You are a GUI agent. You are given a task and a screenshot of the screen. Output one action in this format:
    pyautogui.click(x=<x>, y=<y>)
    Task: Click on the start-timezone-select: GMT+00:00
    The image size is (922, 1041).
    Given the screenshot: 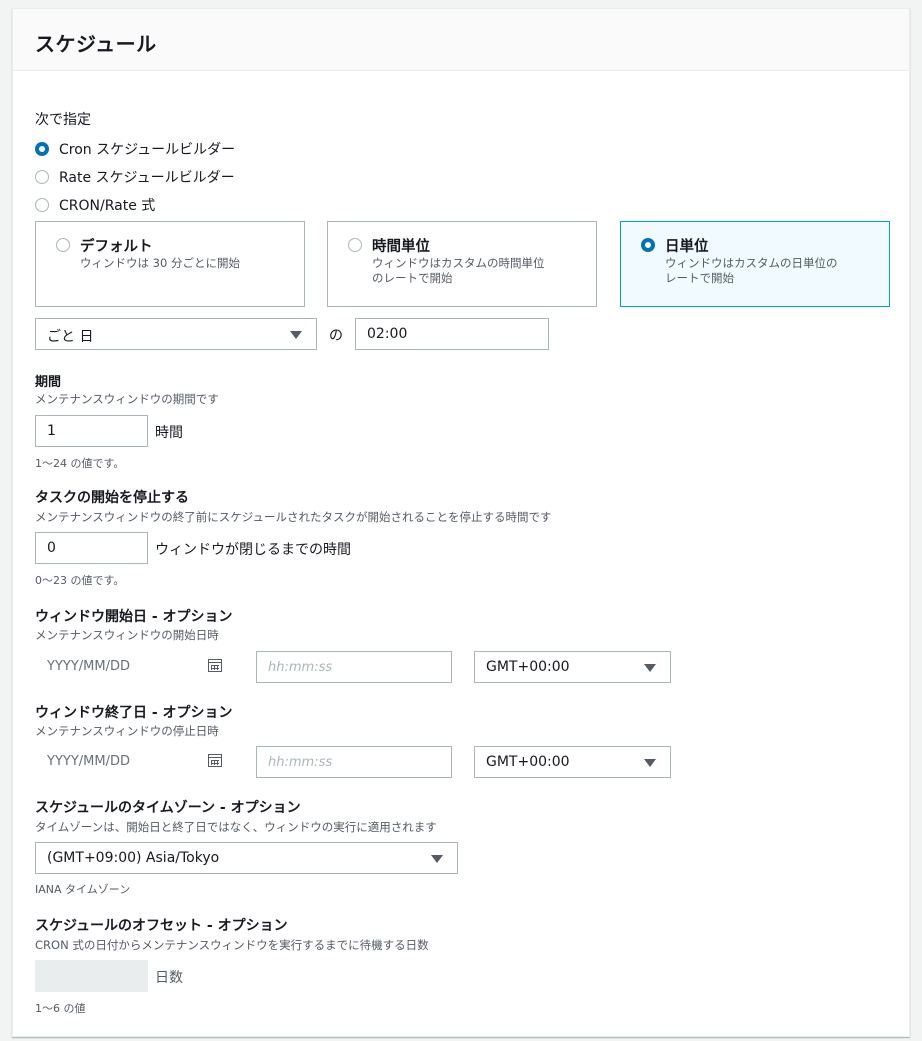 What is the action you would take?
    pyautogui.click(x=572, y=667)
    